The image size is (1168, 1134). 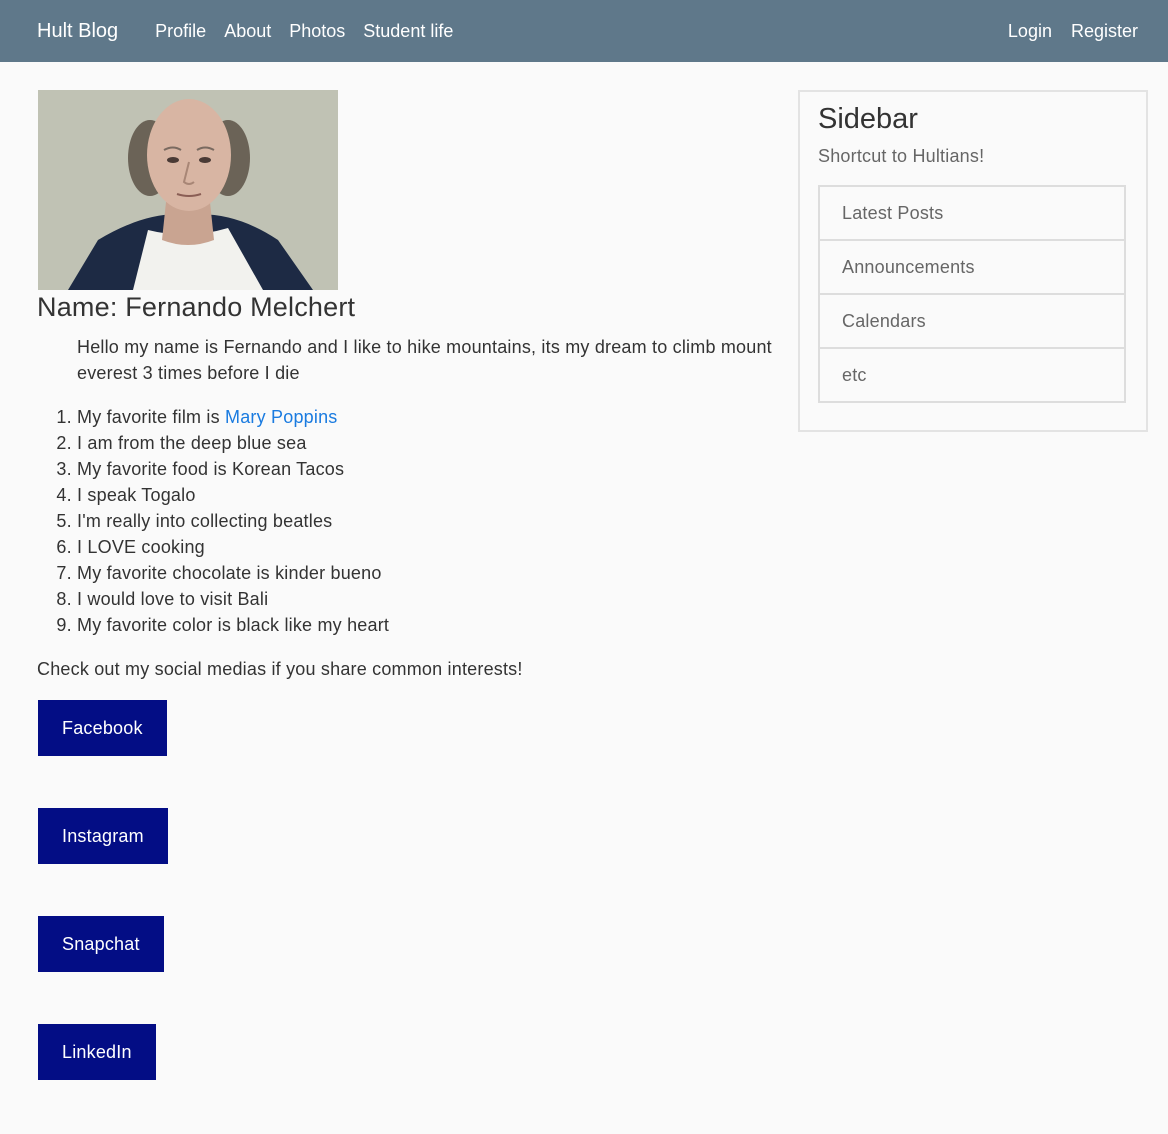 What do you see at coordinates (101, 944) in the screenshot?
I see `snapchat-button: Snapchat` at bounding box center [101, 944].